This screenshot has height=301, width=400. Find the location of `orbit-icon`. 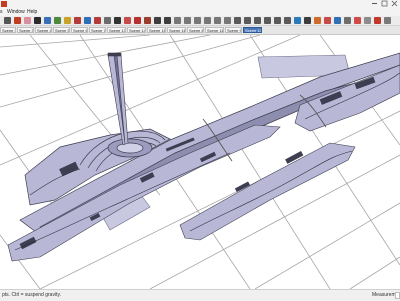

orbit-icon is located at coordinates (137, 20).